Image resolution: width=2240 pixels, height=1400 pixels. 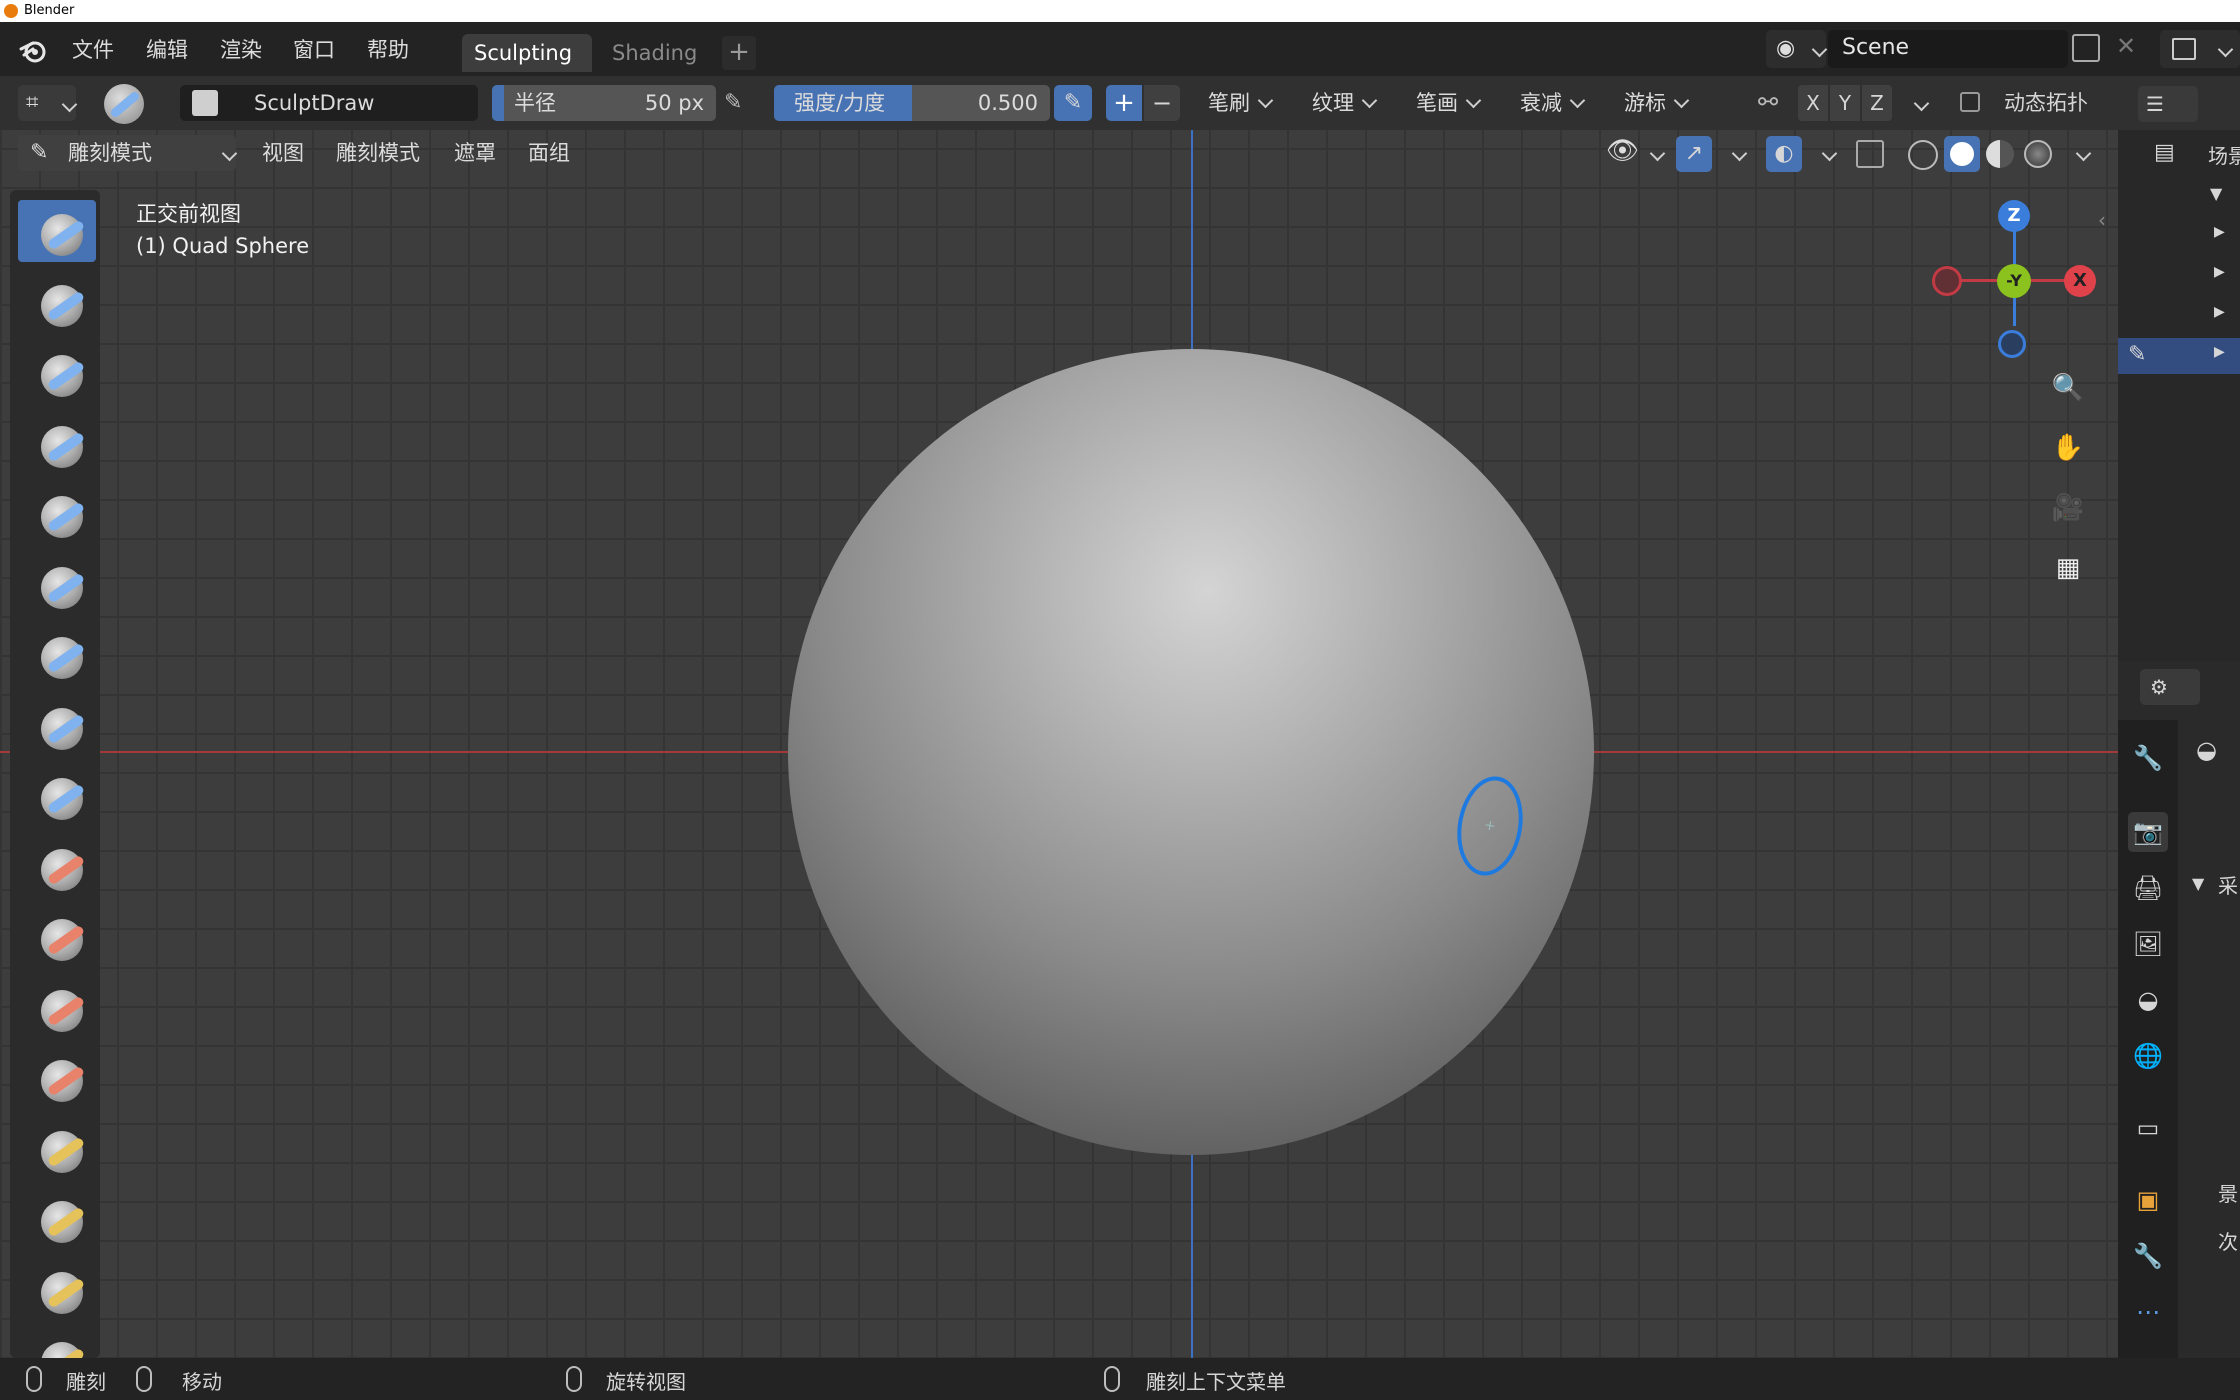 What do you see at coordinates (57, 1289) in the screenshot?
I see `grab-icon` at bounding box center [57, 1289].